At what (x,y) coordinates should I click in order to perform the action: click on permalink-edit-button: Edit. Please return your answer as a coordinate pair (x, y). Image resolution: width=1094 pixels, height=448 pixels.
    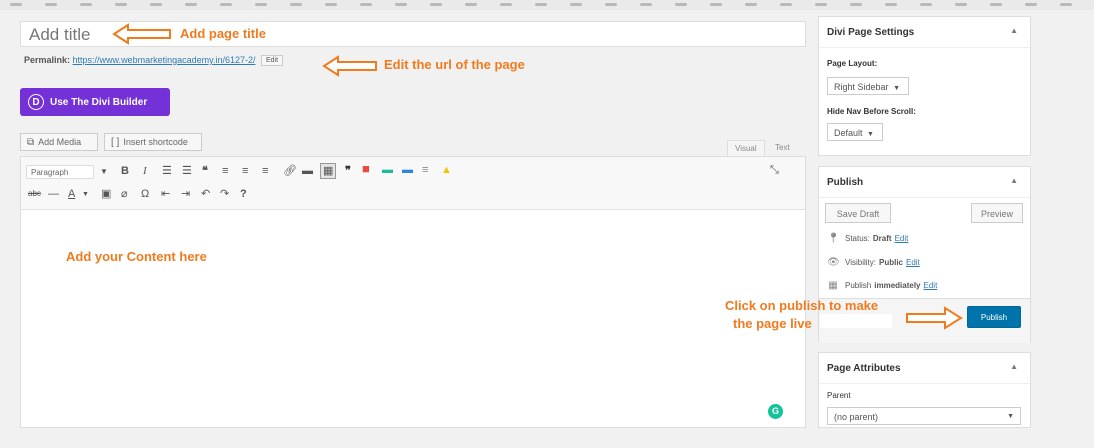
    Looking at the image, I should click on (272, 61).